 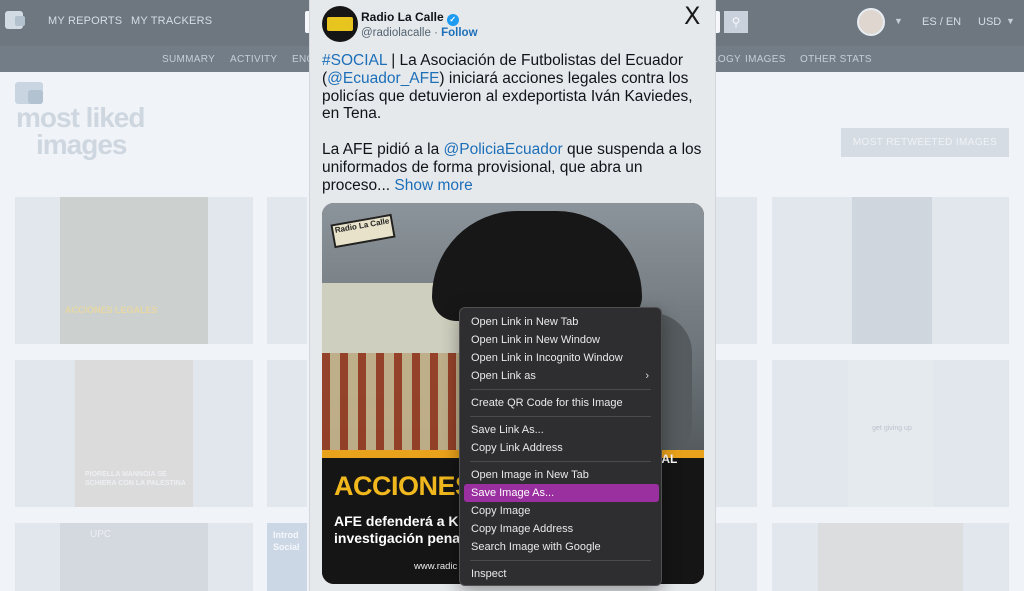 What do you see at coordinates (503, 149) in the screenshot?
I see `mention-link: @PoliciaEcuador` at bounding box center [503, 149].